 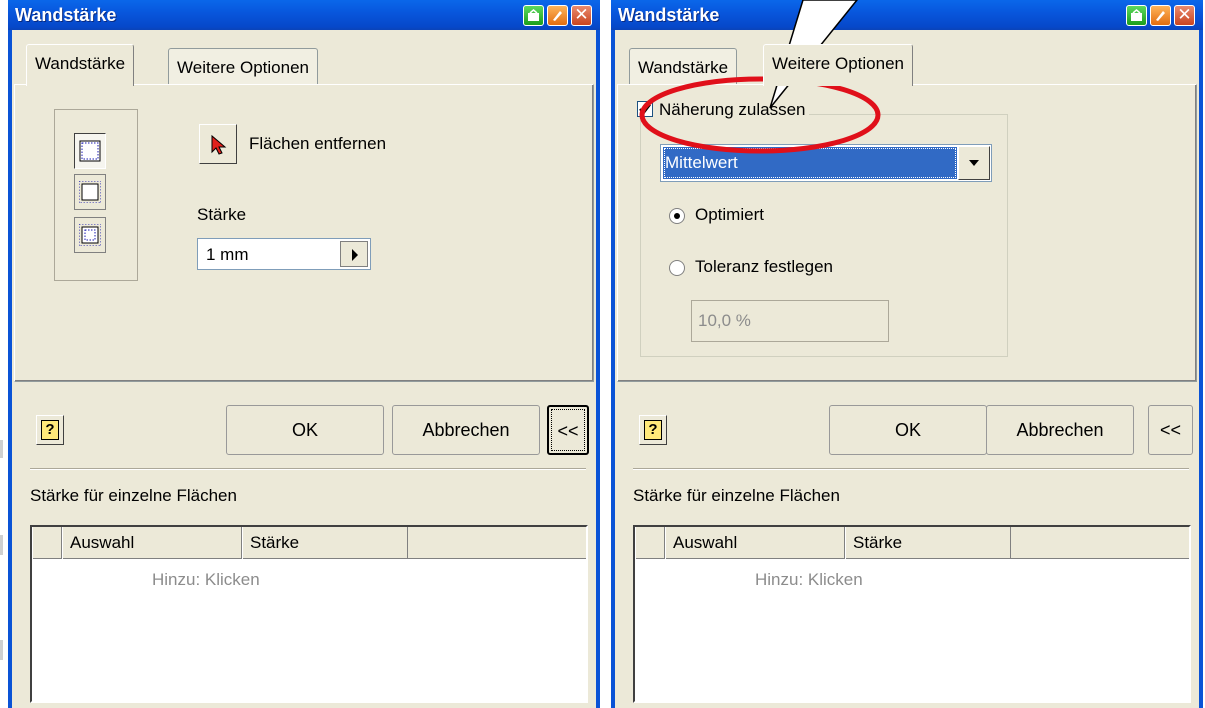 I want to click on radio-tolerance-label: Toleranz festlegen, so click(x=764, y=266).